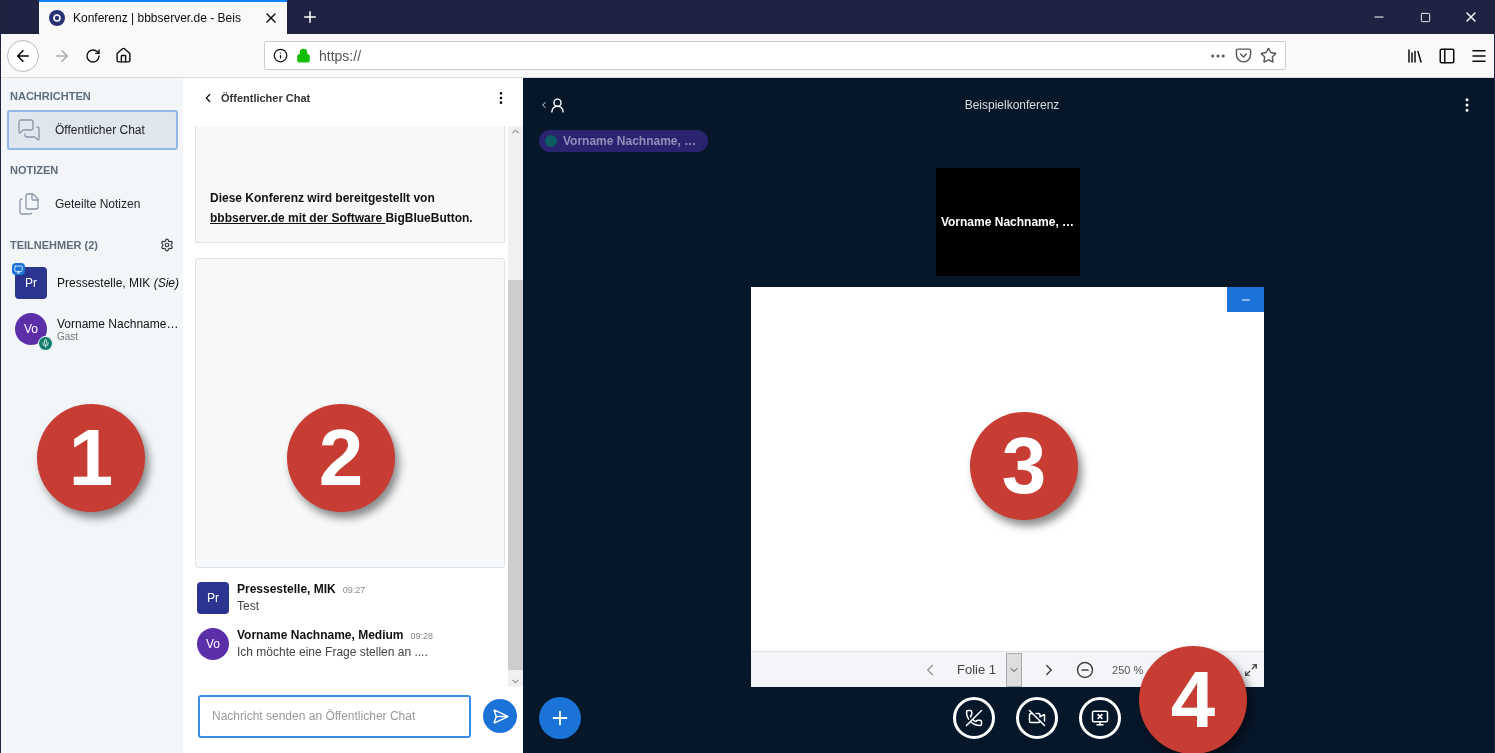  I want to click on screen-share-off-button, so click(1100, 718).